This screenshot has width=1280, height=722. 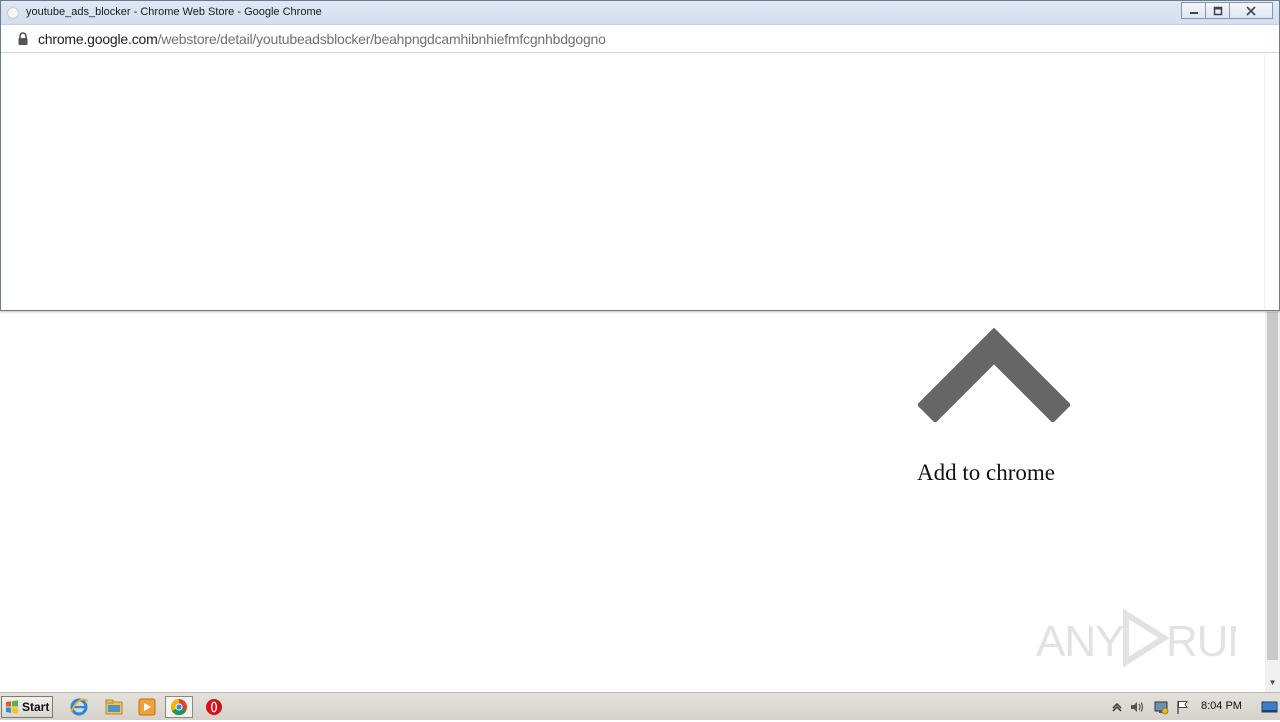 I want to click on media-player-icon, so click(x=147, y=707).